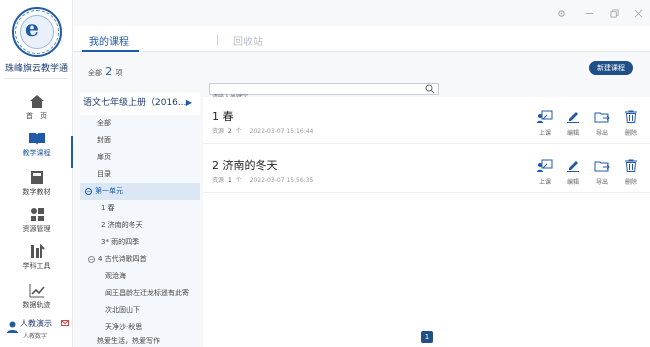 The width and height of the screenshot is (650, 347). What do you see at coordinates (37, 251) in the screenshot?
I see `tools-icon` at bounding box center [37, 251].